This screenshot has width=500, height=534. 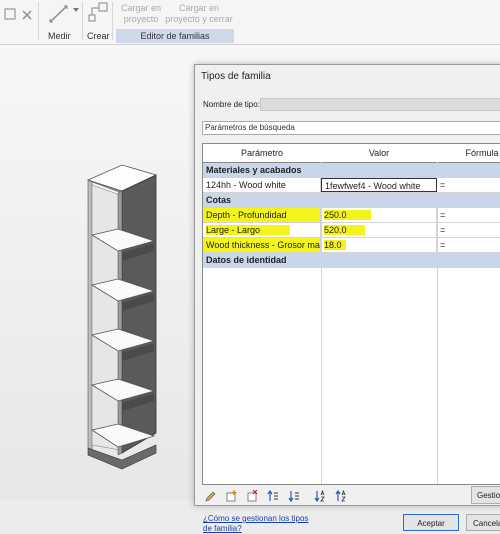 I want to click on table-row: Large - Largo 520.0 =, so click(x=351, y=230).